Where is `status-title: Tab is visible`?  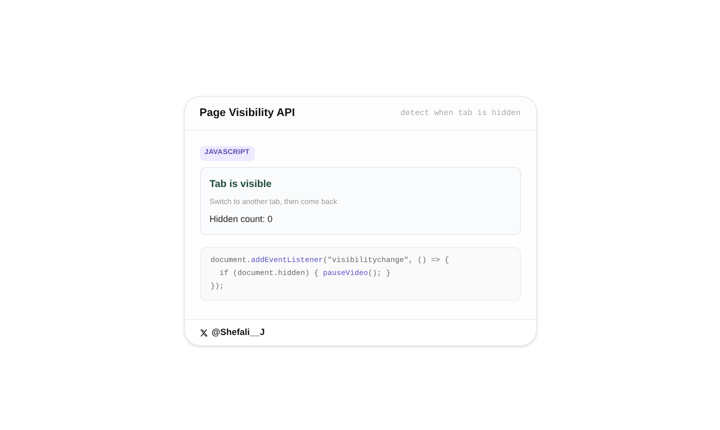
status-title: Tab is visible is located at coordinates (241, 185).